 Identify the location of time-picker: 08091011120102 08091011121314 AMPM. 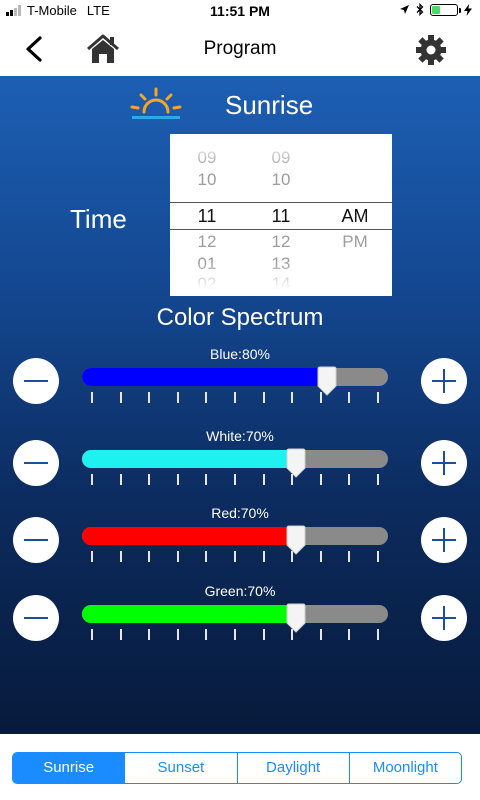
(281, 215).